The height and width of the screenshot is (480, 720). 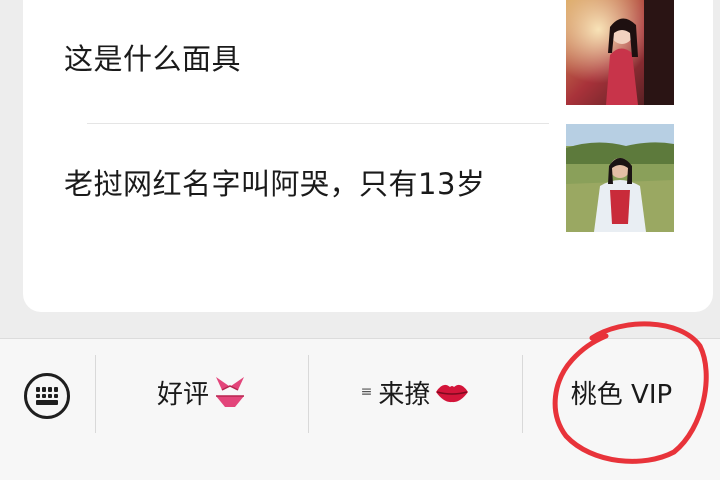 What do you see at coordinates (452, 393) in the screenshot?
I see `lips-icon` at bounding box center [452, 393].